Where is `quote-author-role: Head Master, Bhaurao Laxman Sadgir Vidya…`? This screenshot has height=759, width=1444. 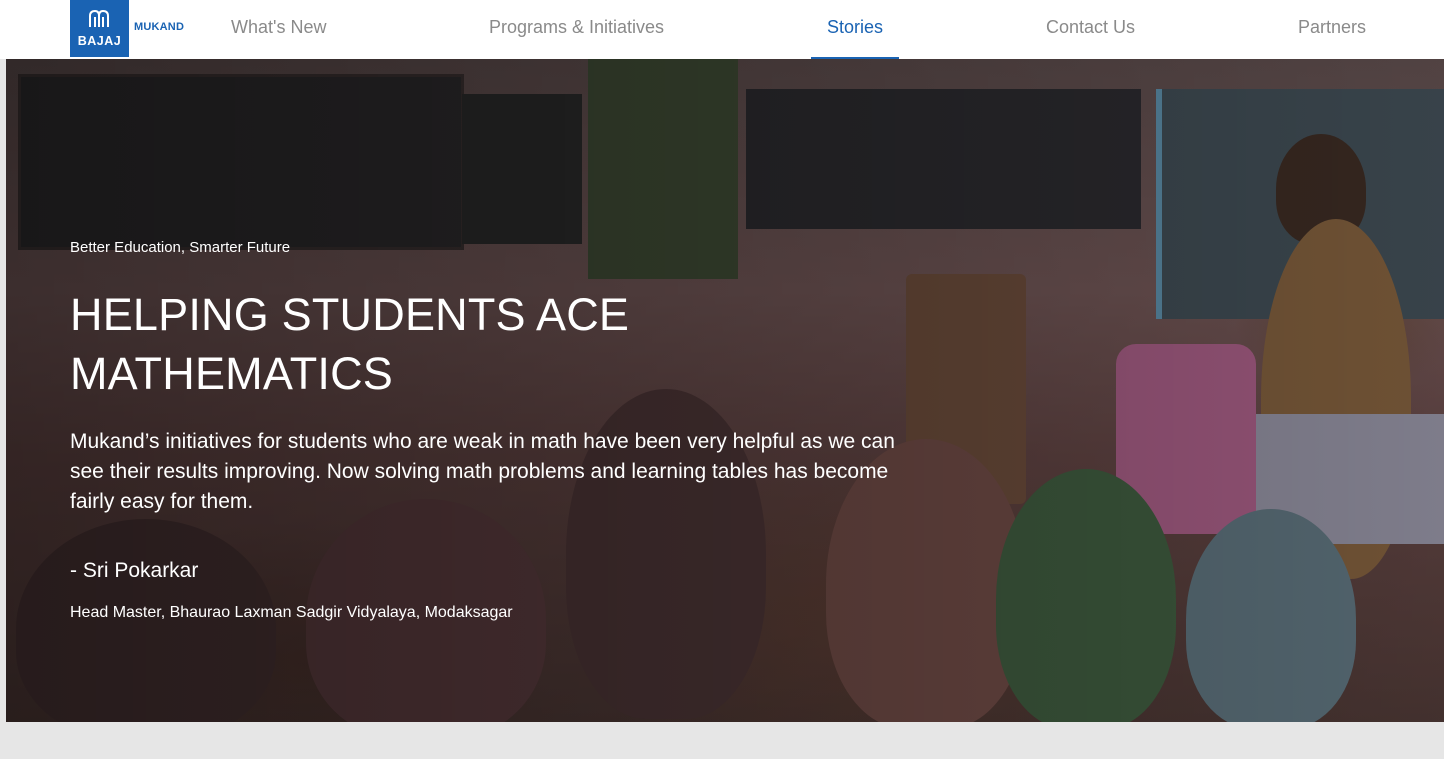 quote-author-role: Head Master, Bhaurao Laxman Sadgir Vidya… is located at coordinates (291, 612).